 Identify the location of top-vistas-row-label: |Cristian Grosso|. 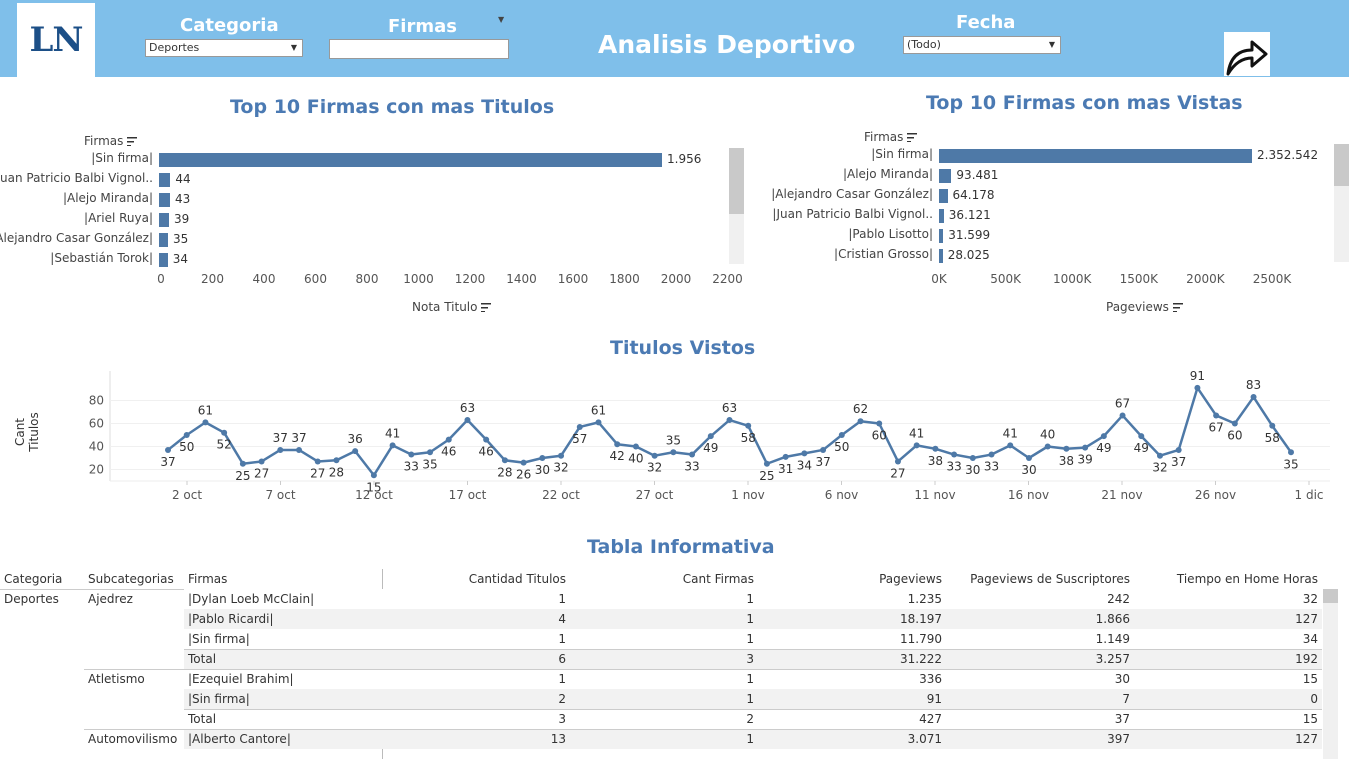
(883, 254).